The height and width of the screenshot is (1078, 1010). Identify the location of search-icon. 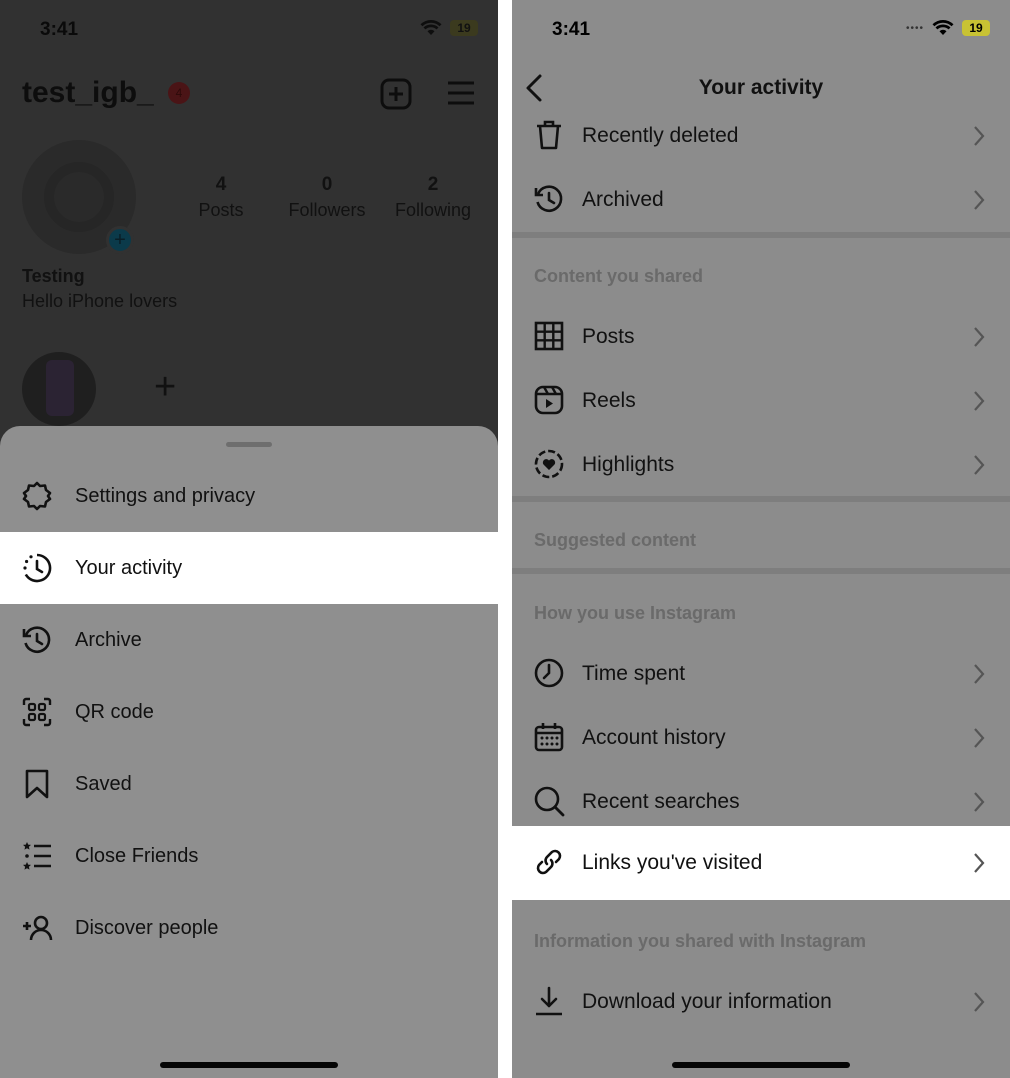
(549, 801).